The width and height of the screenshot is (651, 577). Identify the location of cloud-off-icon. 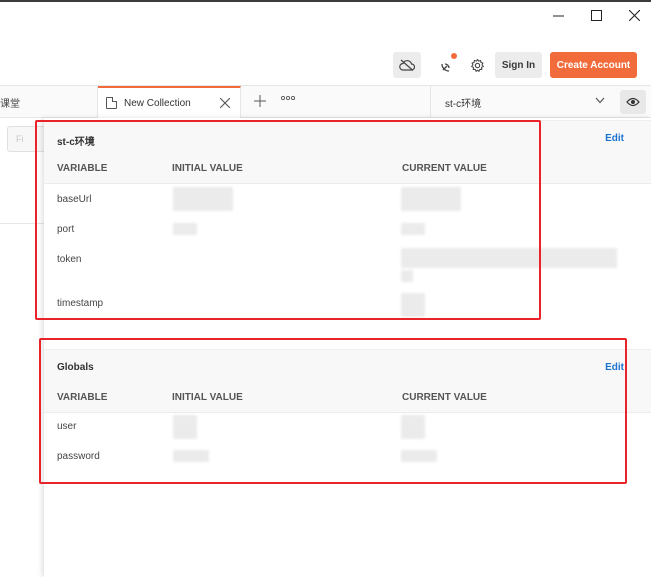
(407, 65).